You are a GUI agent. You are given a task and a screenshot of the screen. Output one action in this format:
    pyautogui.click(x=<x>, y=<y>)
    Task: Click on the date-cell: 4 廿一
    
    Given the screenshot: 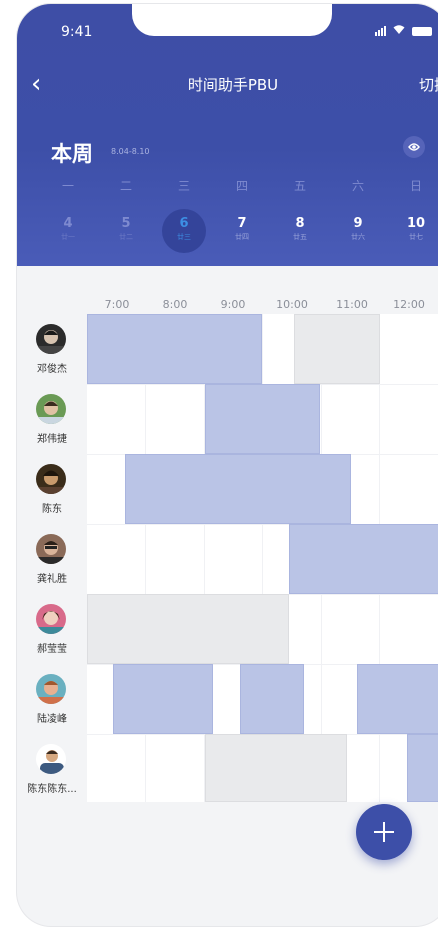 What is the action you would take?
    pyautogui.click(x=68, y=231)
    